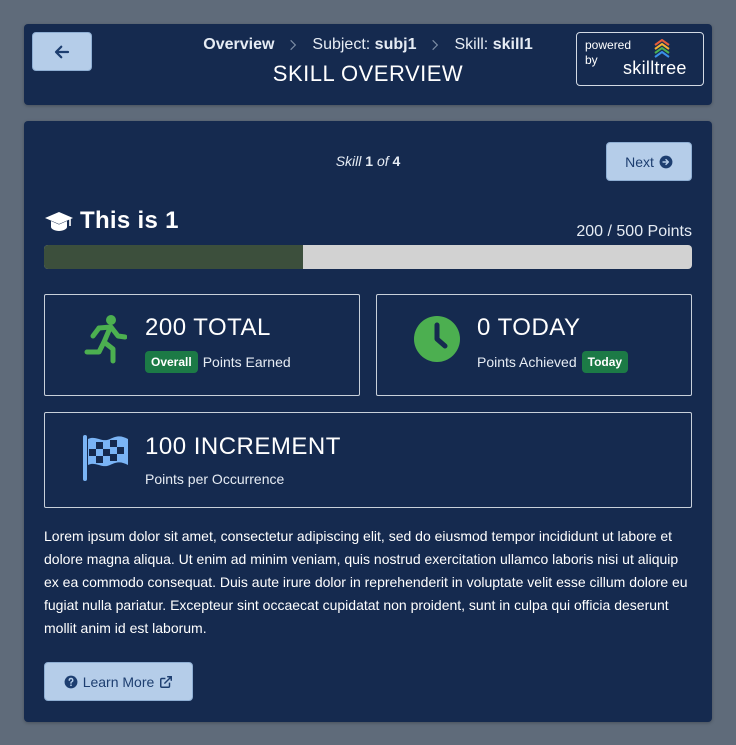 This screenshot has width=736, height=745. I want to click on next-button-label: Next, so click(639, 161).